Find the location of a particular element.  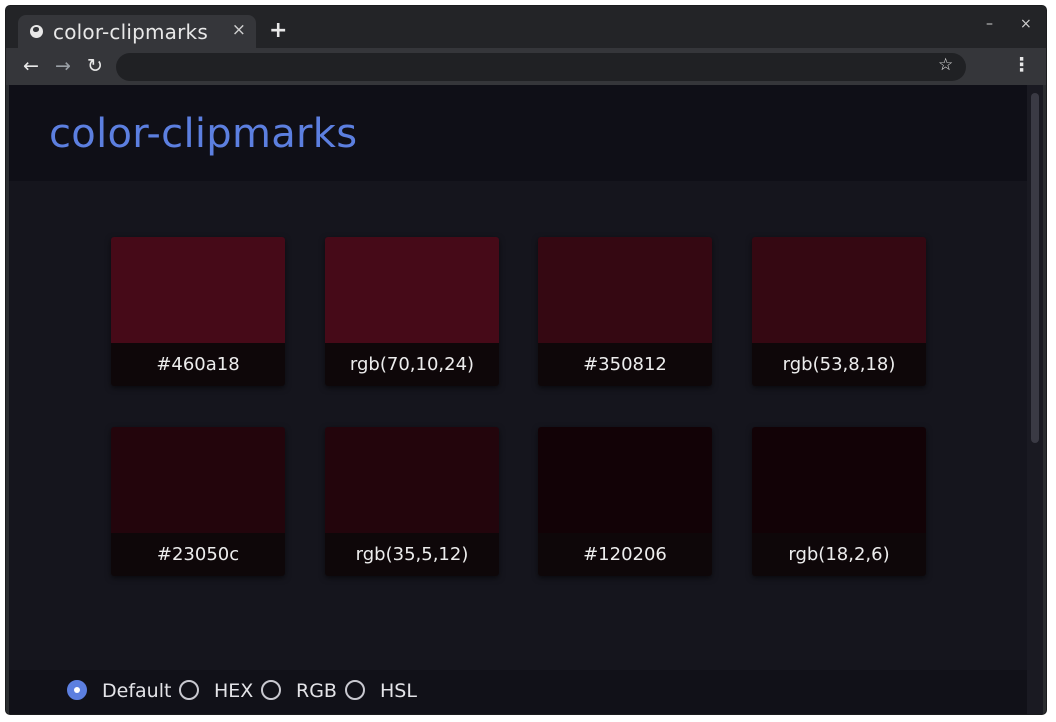

color-card: rgb(70,10,24) is located at coordinates (412, 311).